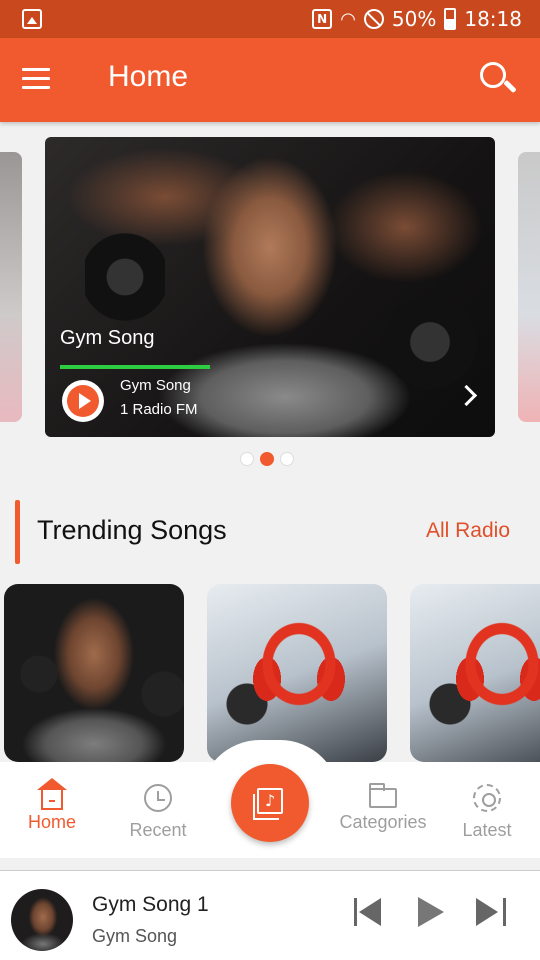  Describe the element at coordinates (369, 912) in the screenshot. I see `skip-previous-icon` at that location.